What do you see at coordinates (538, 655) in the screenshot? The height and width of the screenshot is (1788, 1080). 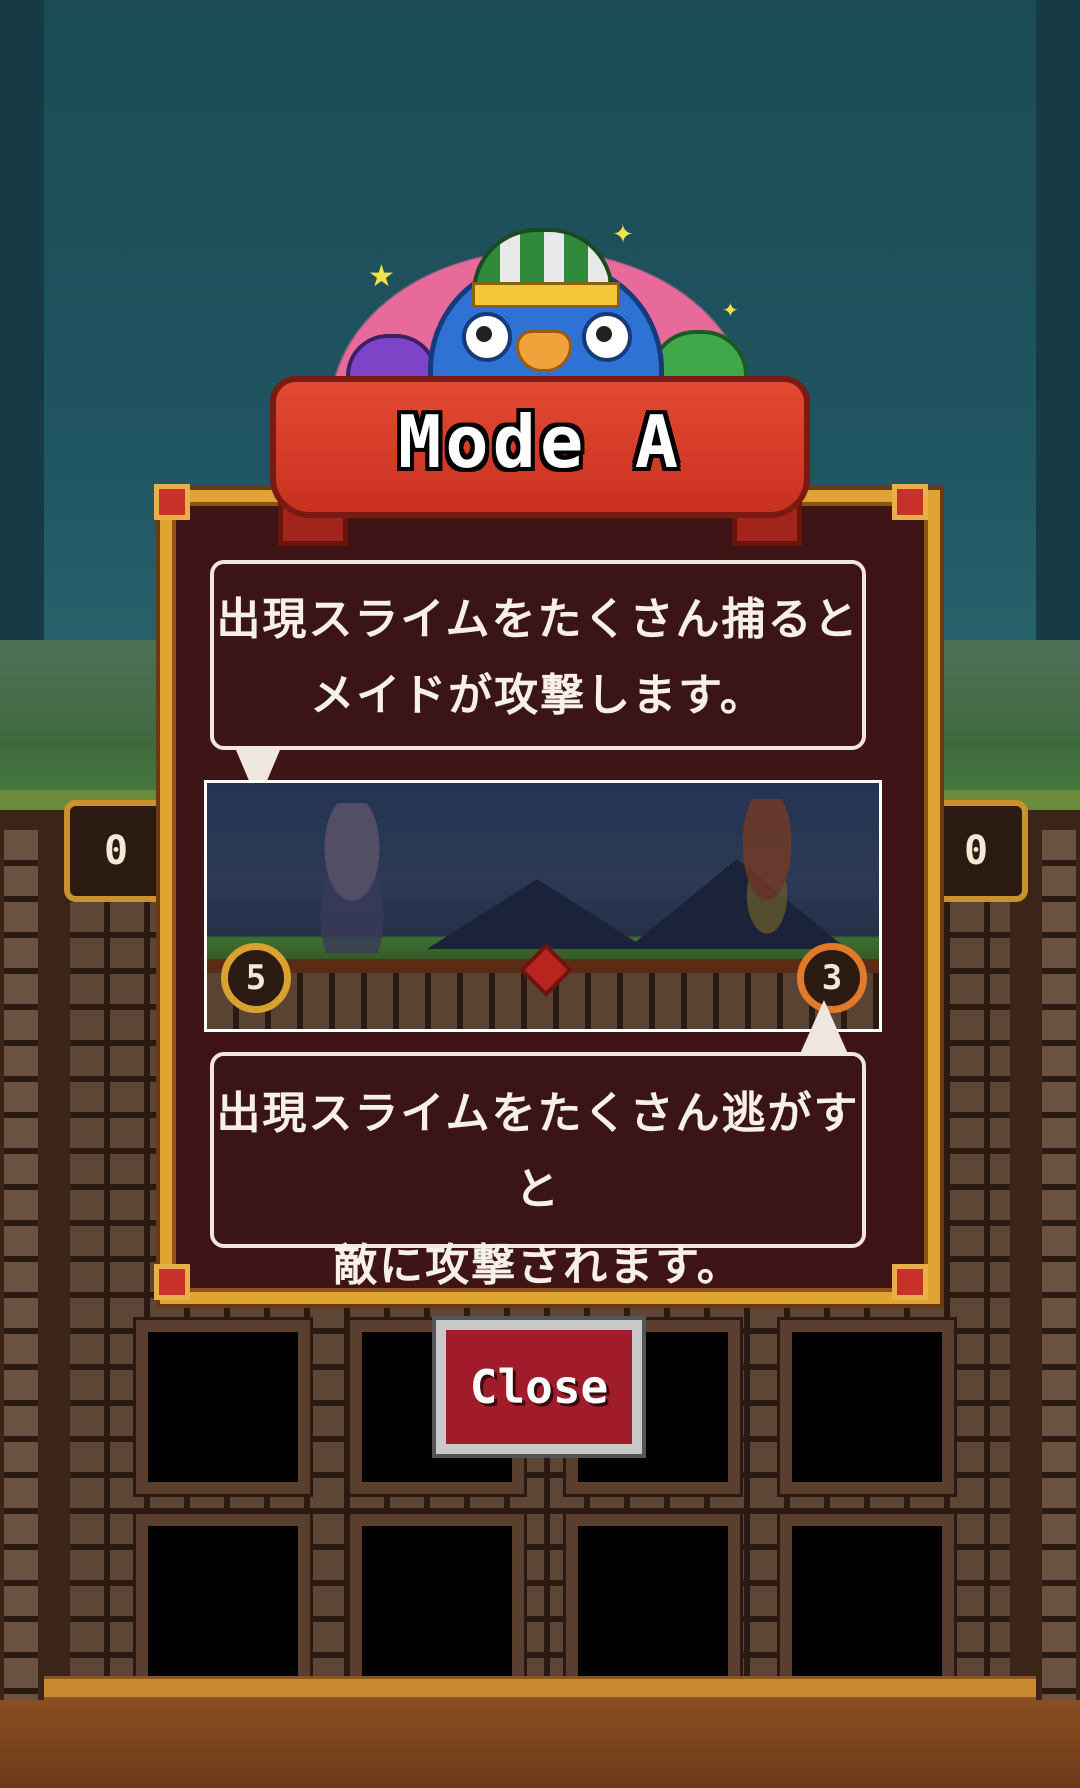 I see `instruction-bubble-top: 出現スライムをたくさん捕ると メイドが攻撃します。` at bounding box center [538, 655].